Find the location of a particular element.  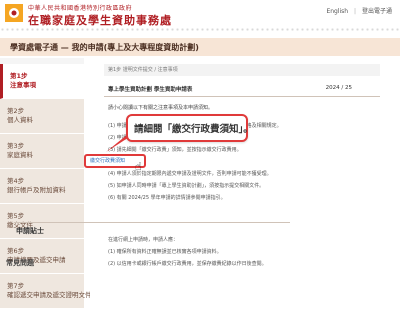

tips-section: 申請貼士 is located at coordinates (152, 228).